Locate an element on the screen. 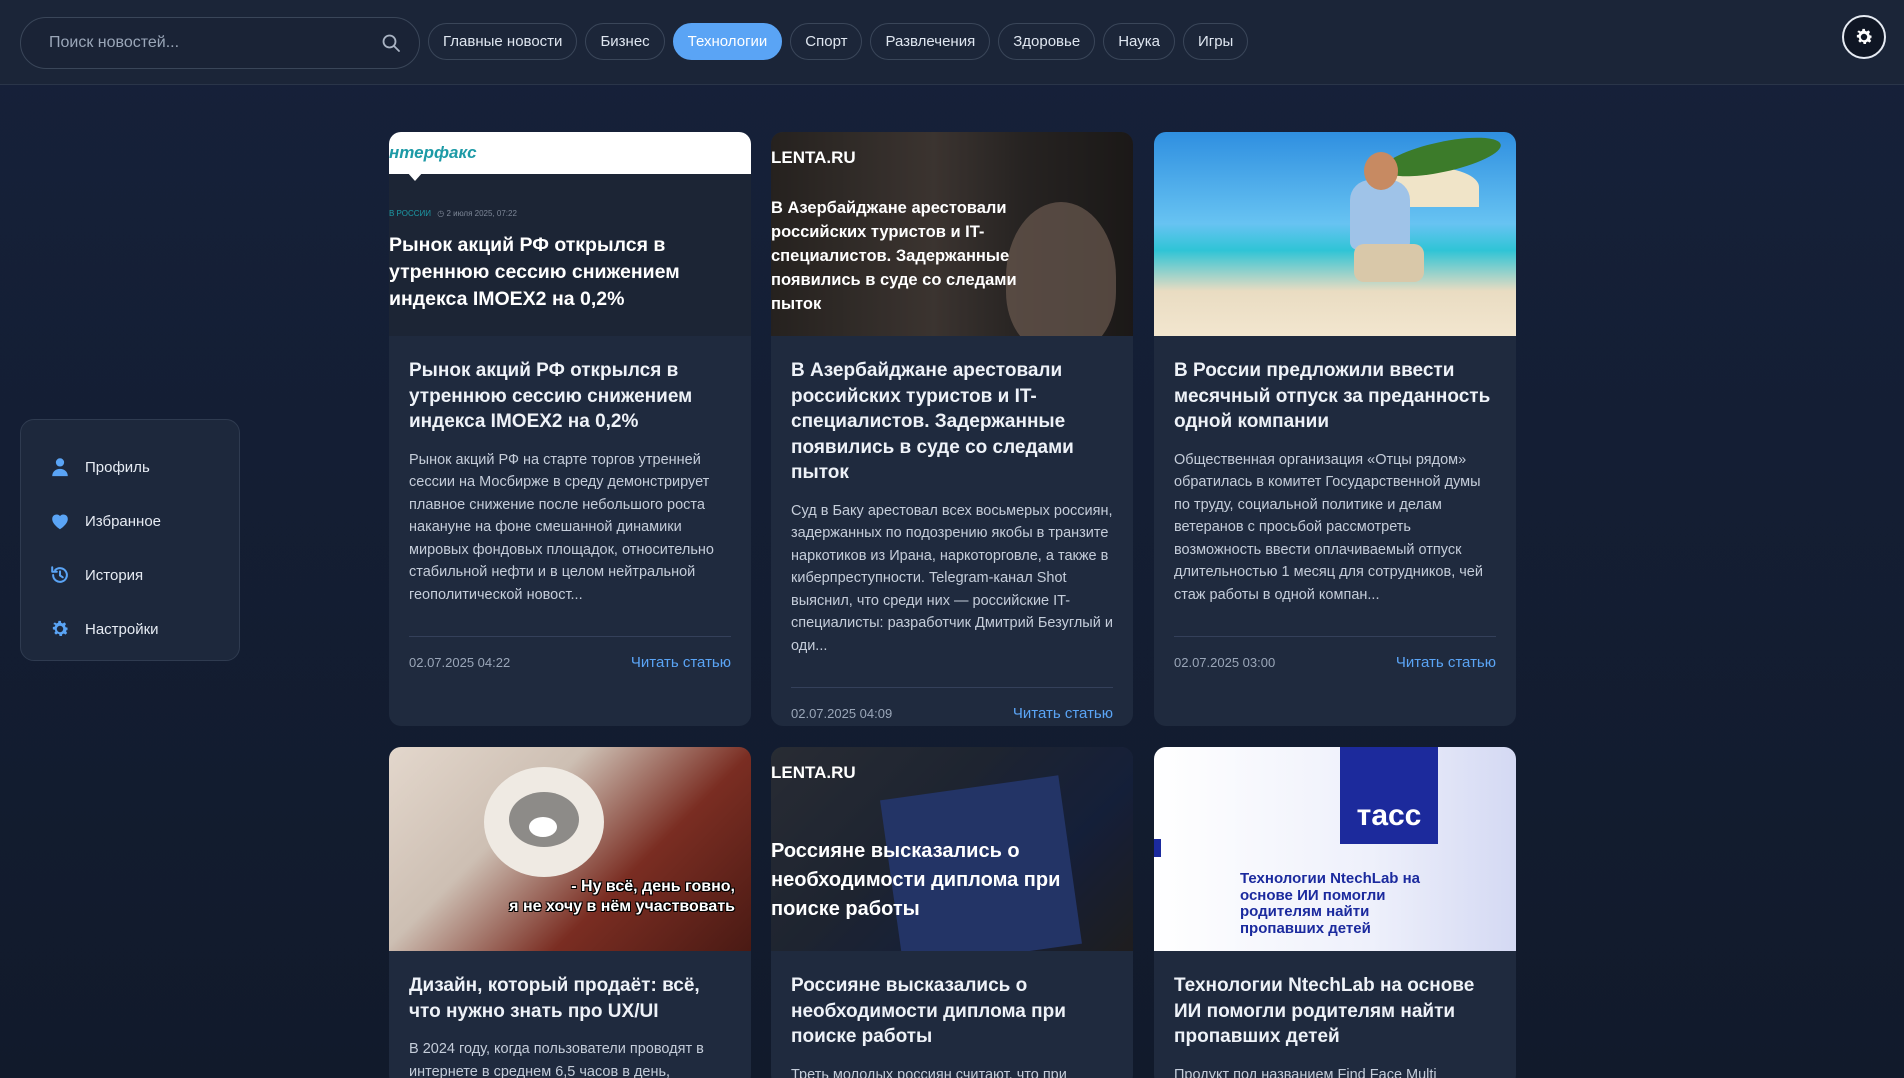 This screenshot has width=1904, height=1078. tab-science: Наука is located at coordinates (1139, 41).